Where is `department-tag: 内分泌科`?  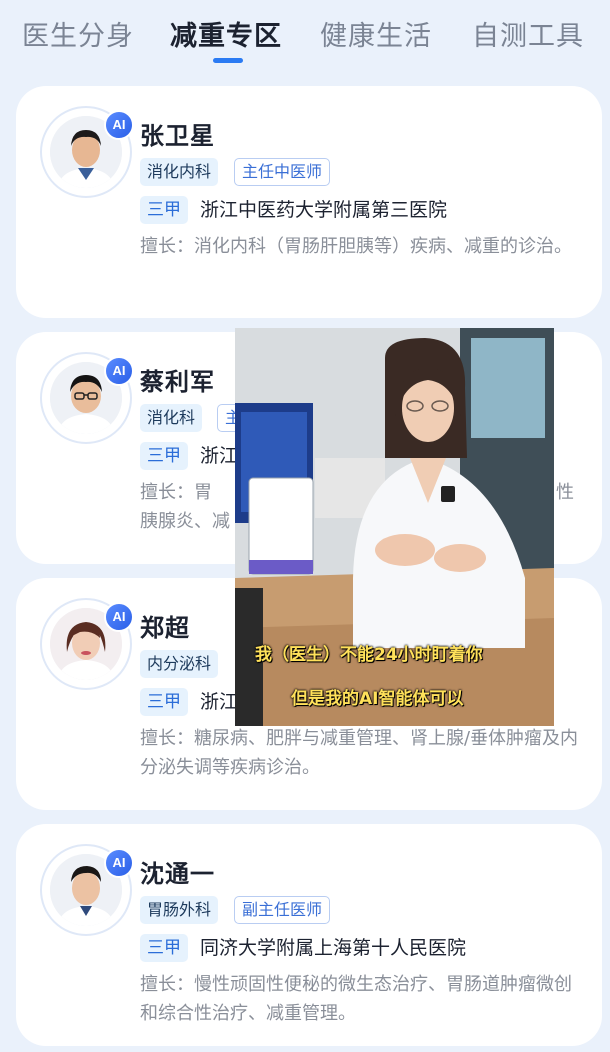 department-tag: 内分泌科 is located at coordinates (179, 664).